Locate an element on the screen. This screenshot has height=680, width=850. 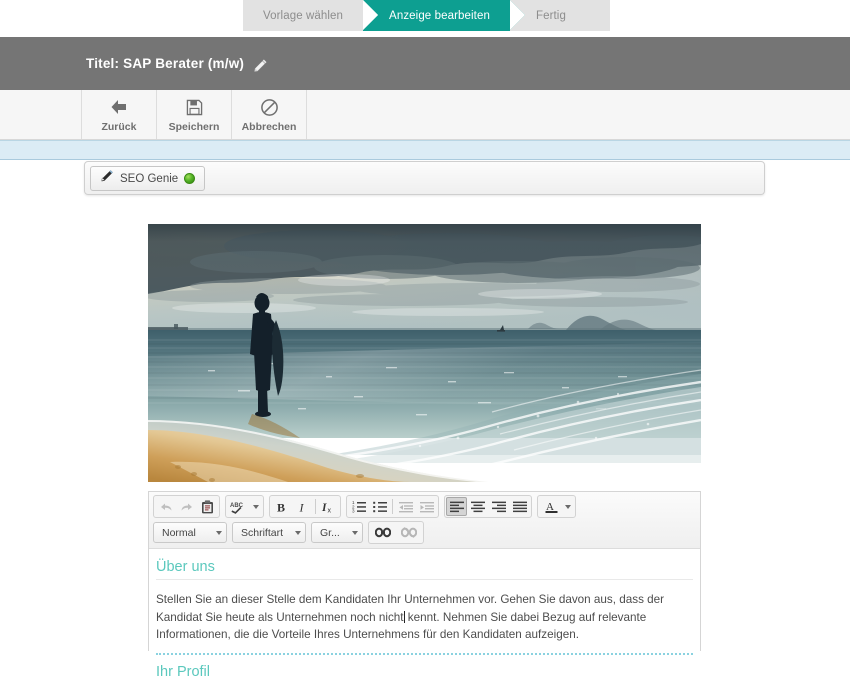
svg-text: B is located at coordinates (281, 507).